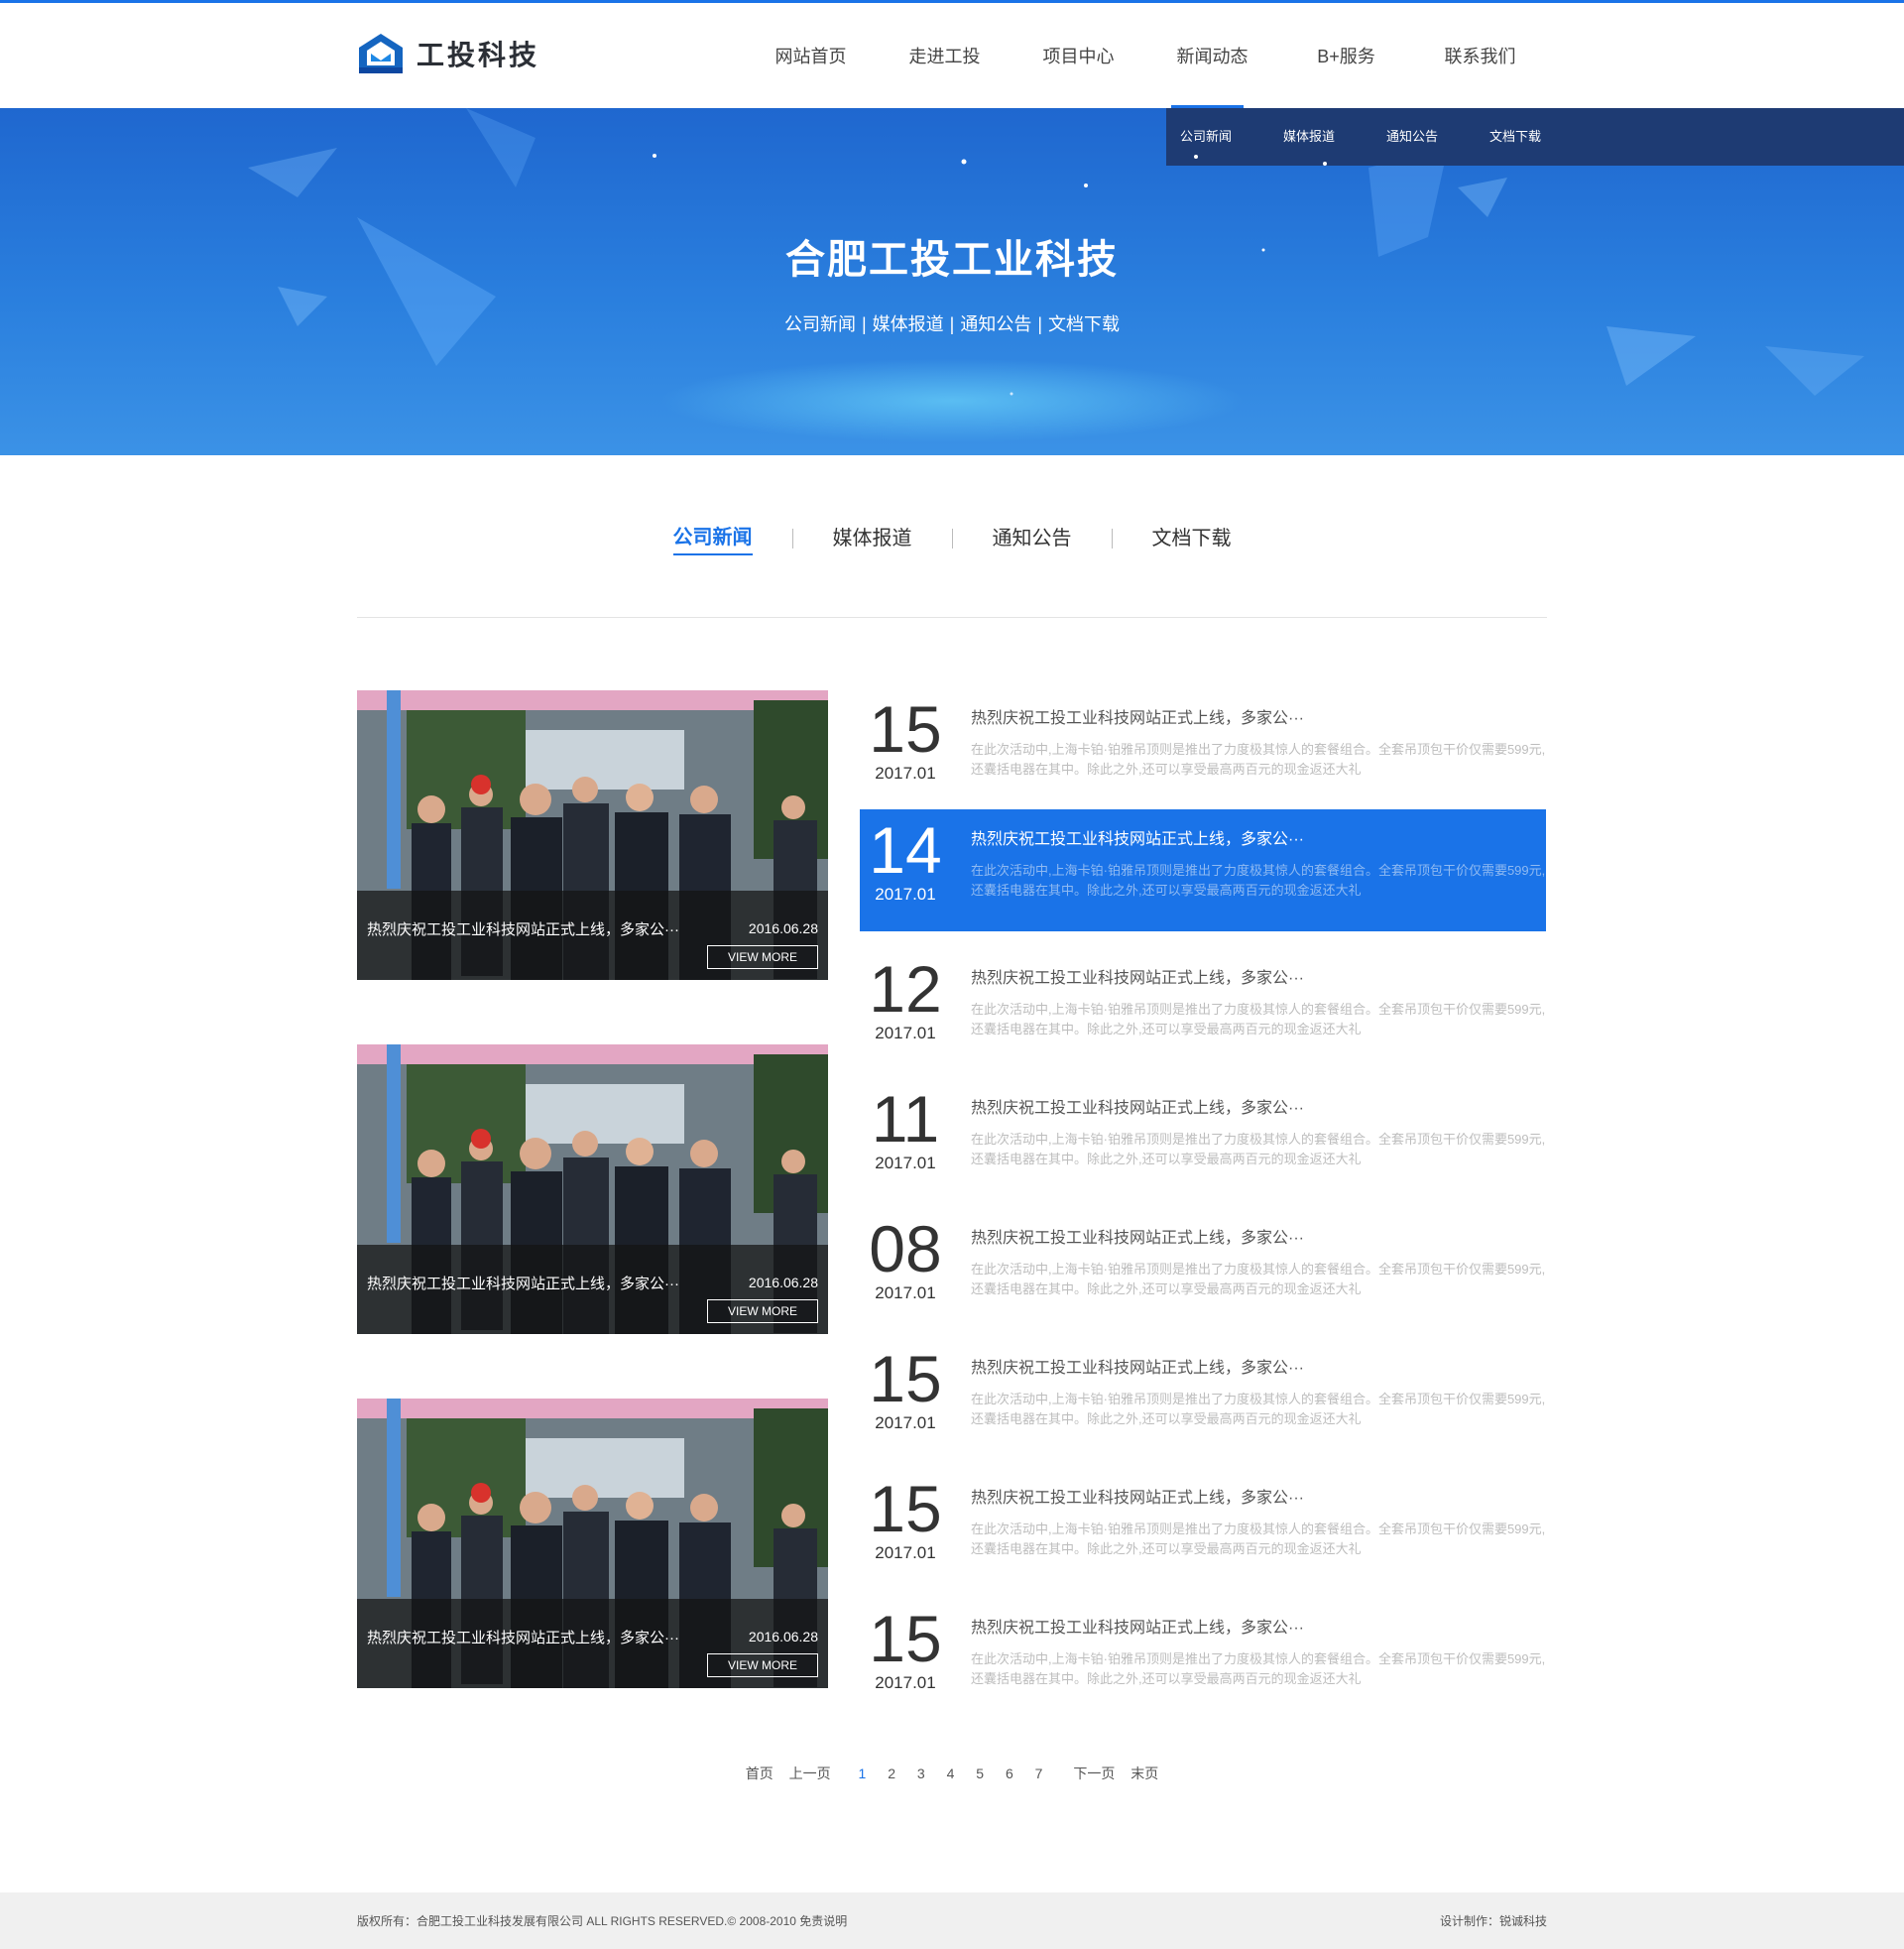  What do you see at coordinates (1009, 1774) in the screenshot?
I see `pager-page-6: 6` at bounding box center [1009, 1774].